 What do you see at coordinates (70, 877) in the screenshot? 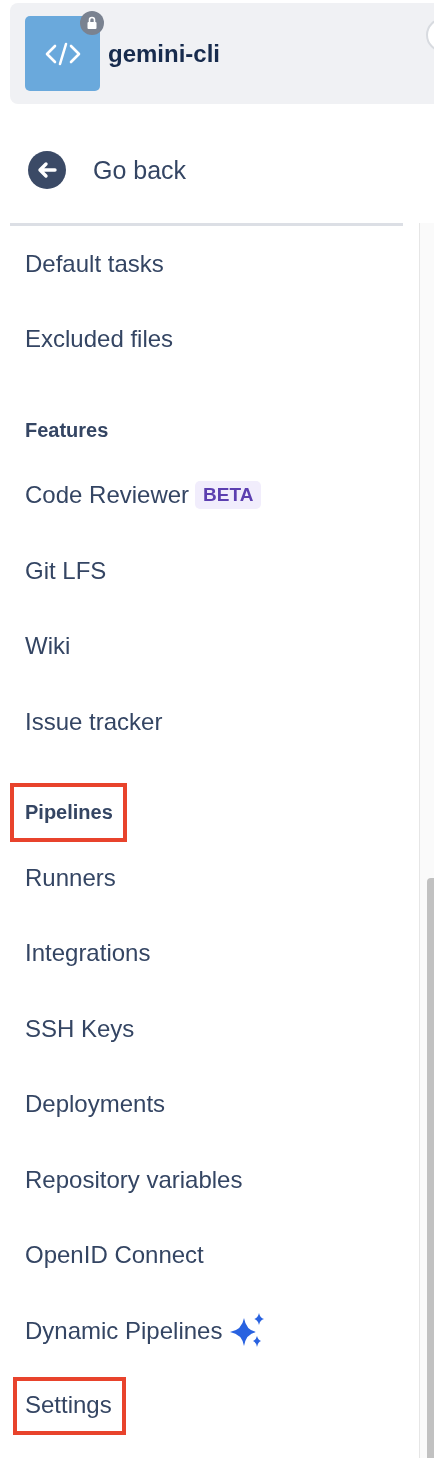
I see `nav-link: Runners` at bounding box center [70, 877].